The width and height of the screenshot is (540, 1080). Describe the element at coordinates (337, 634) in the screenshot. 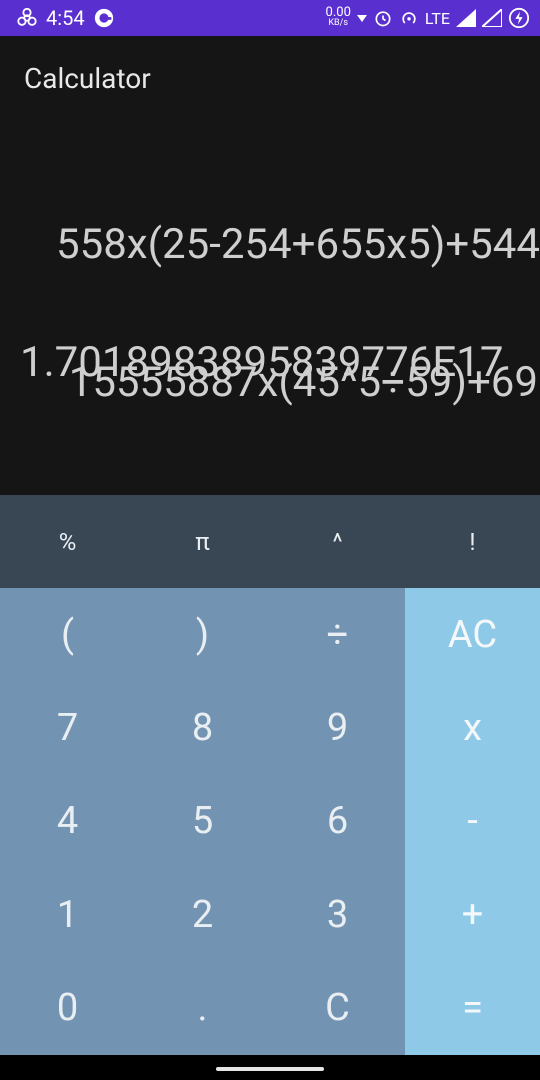

I see `divide-button: ÷` at that location.